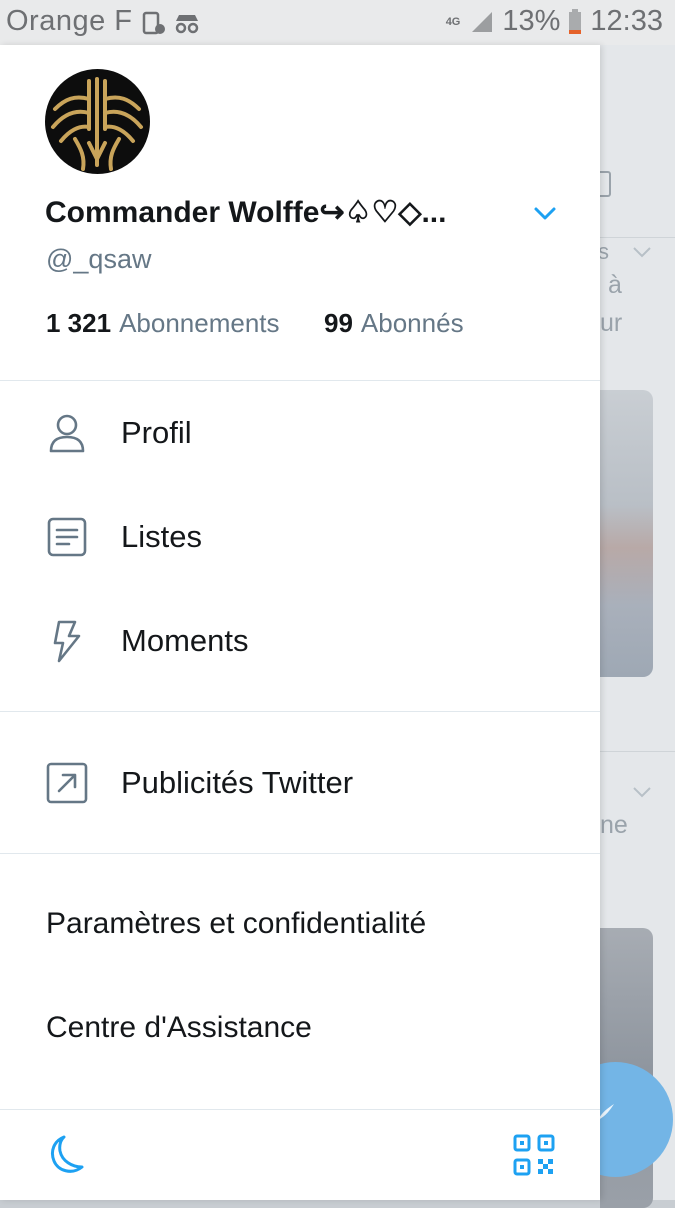 This screenshot has height=1208, width=675. I want to click on followers-label: Abonnés, so click(412, 323).